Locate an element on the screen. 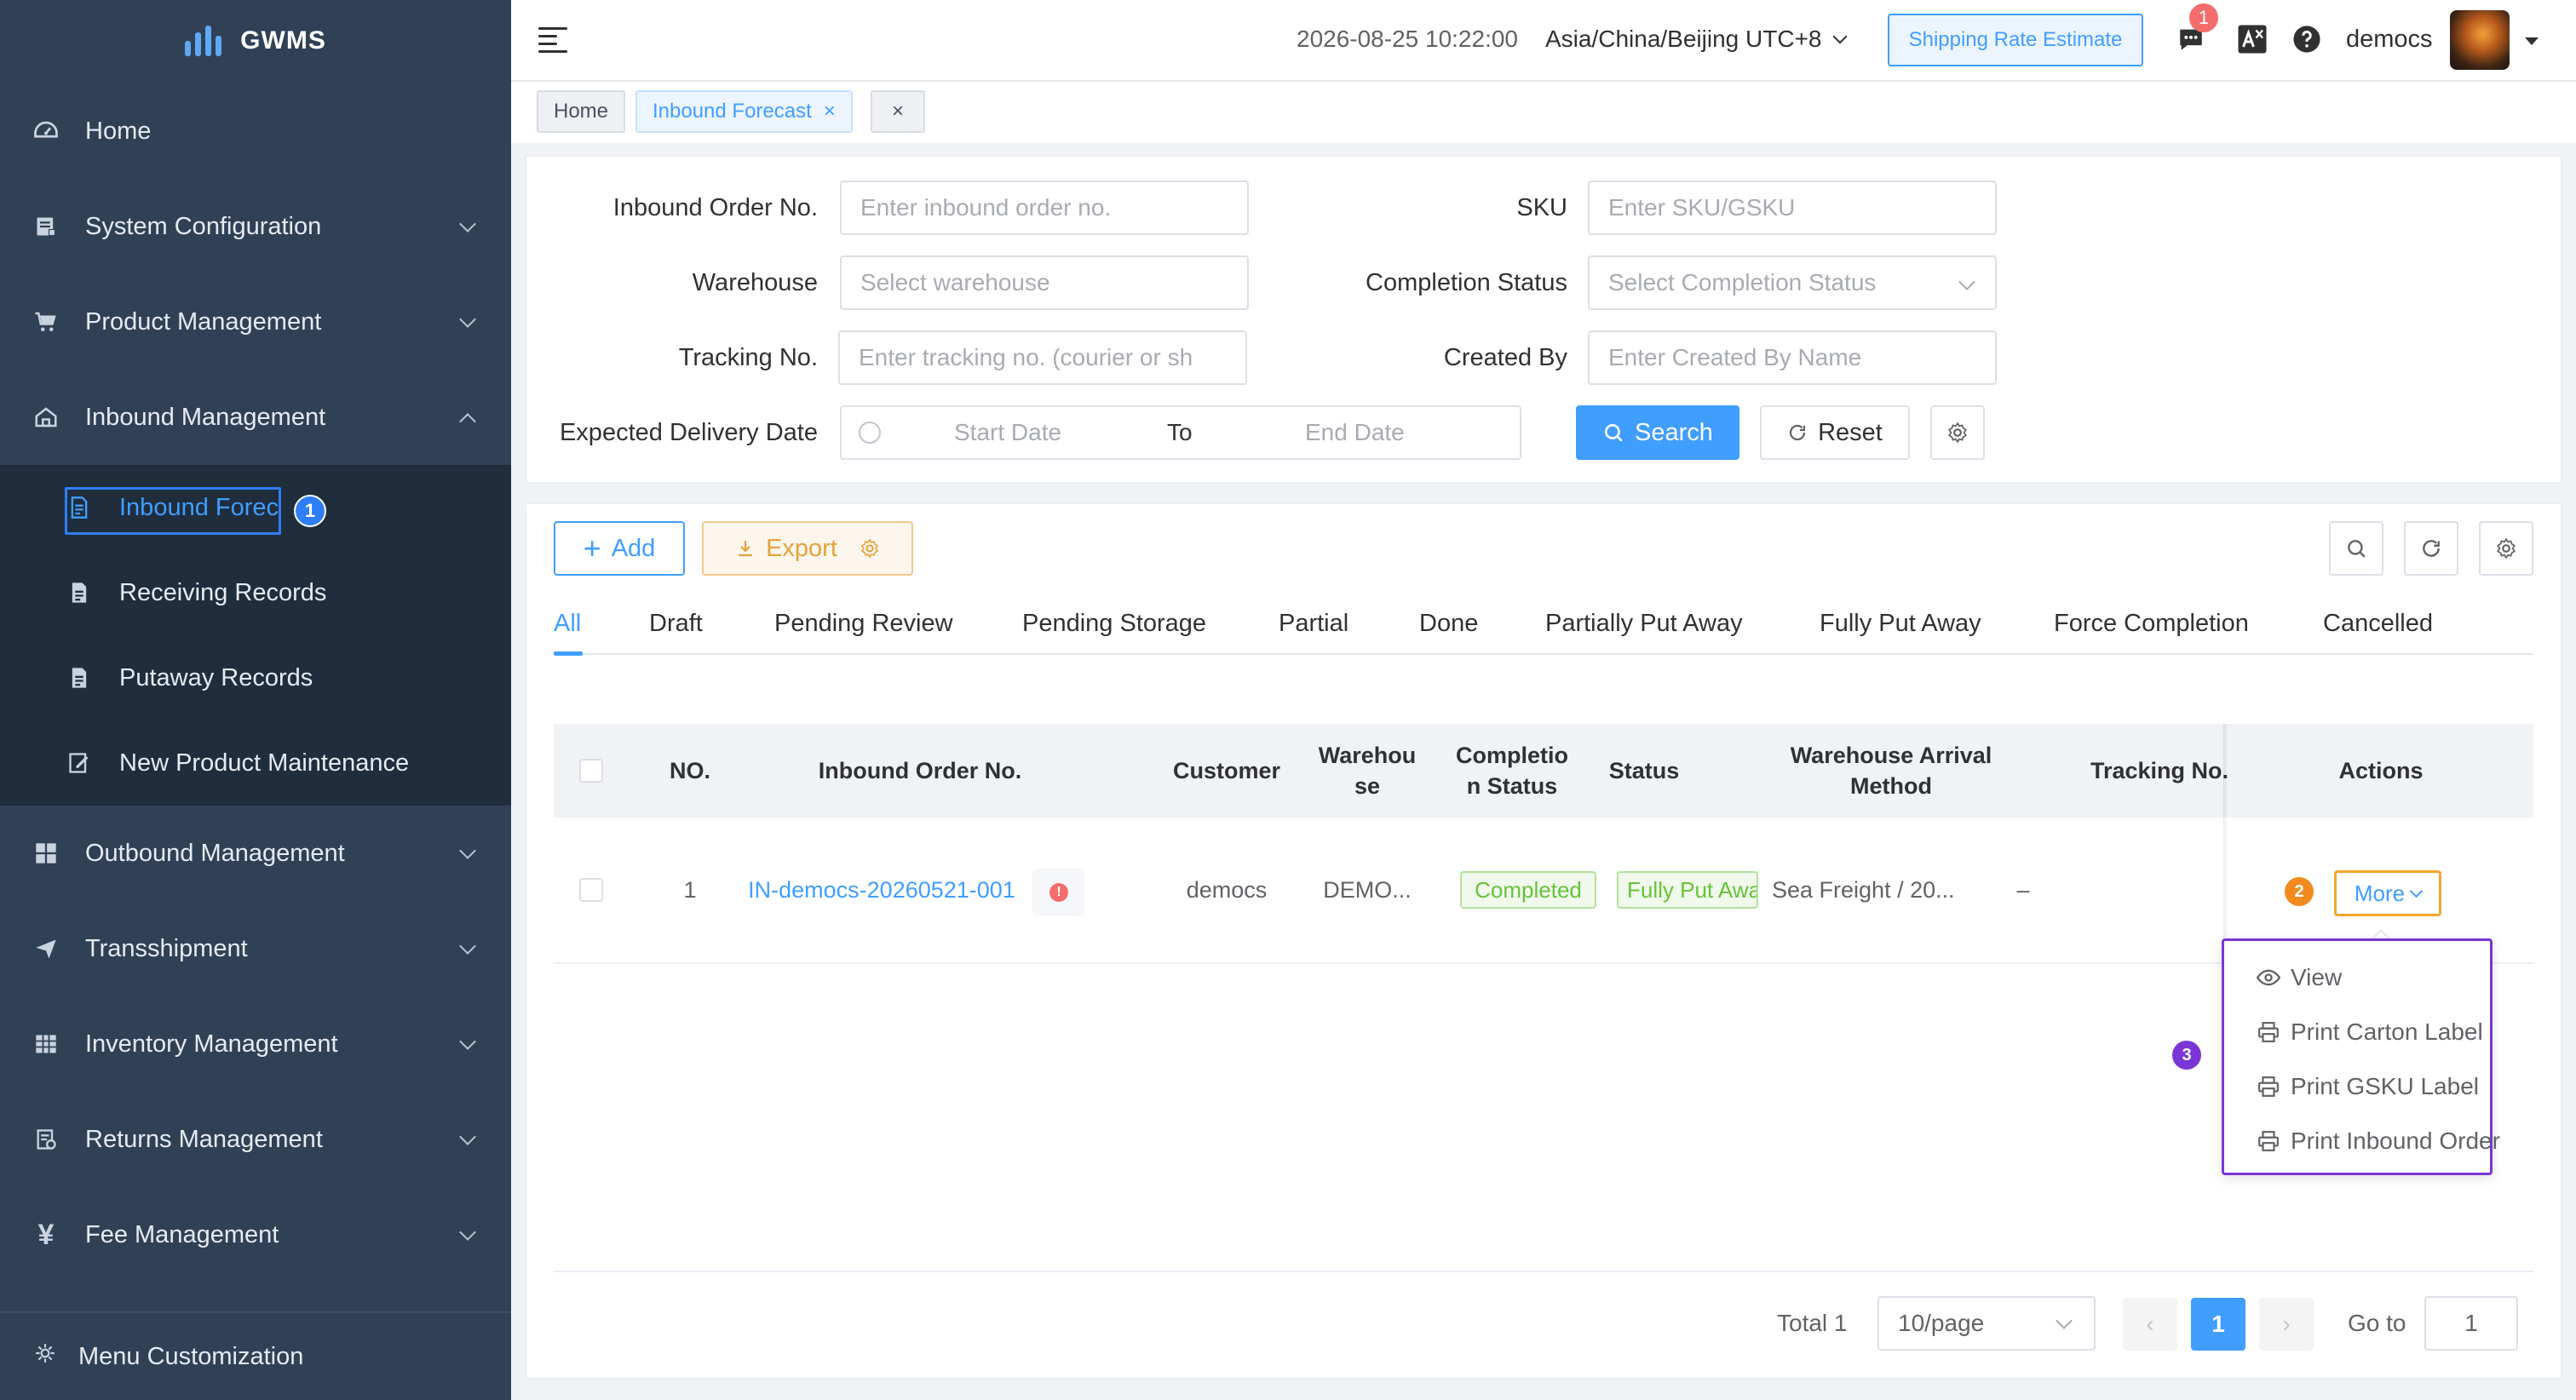  exception-indicator: ! is located at coordinates (1058, 893).